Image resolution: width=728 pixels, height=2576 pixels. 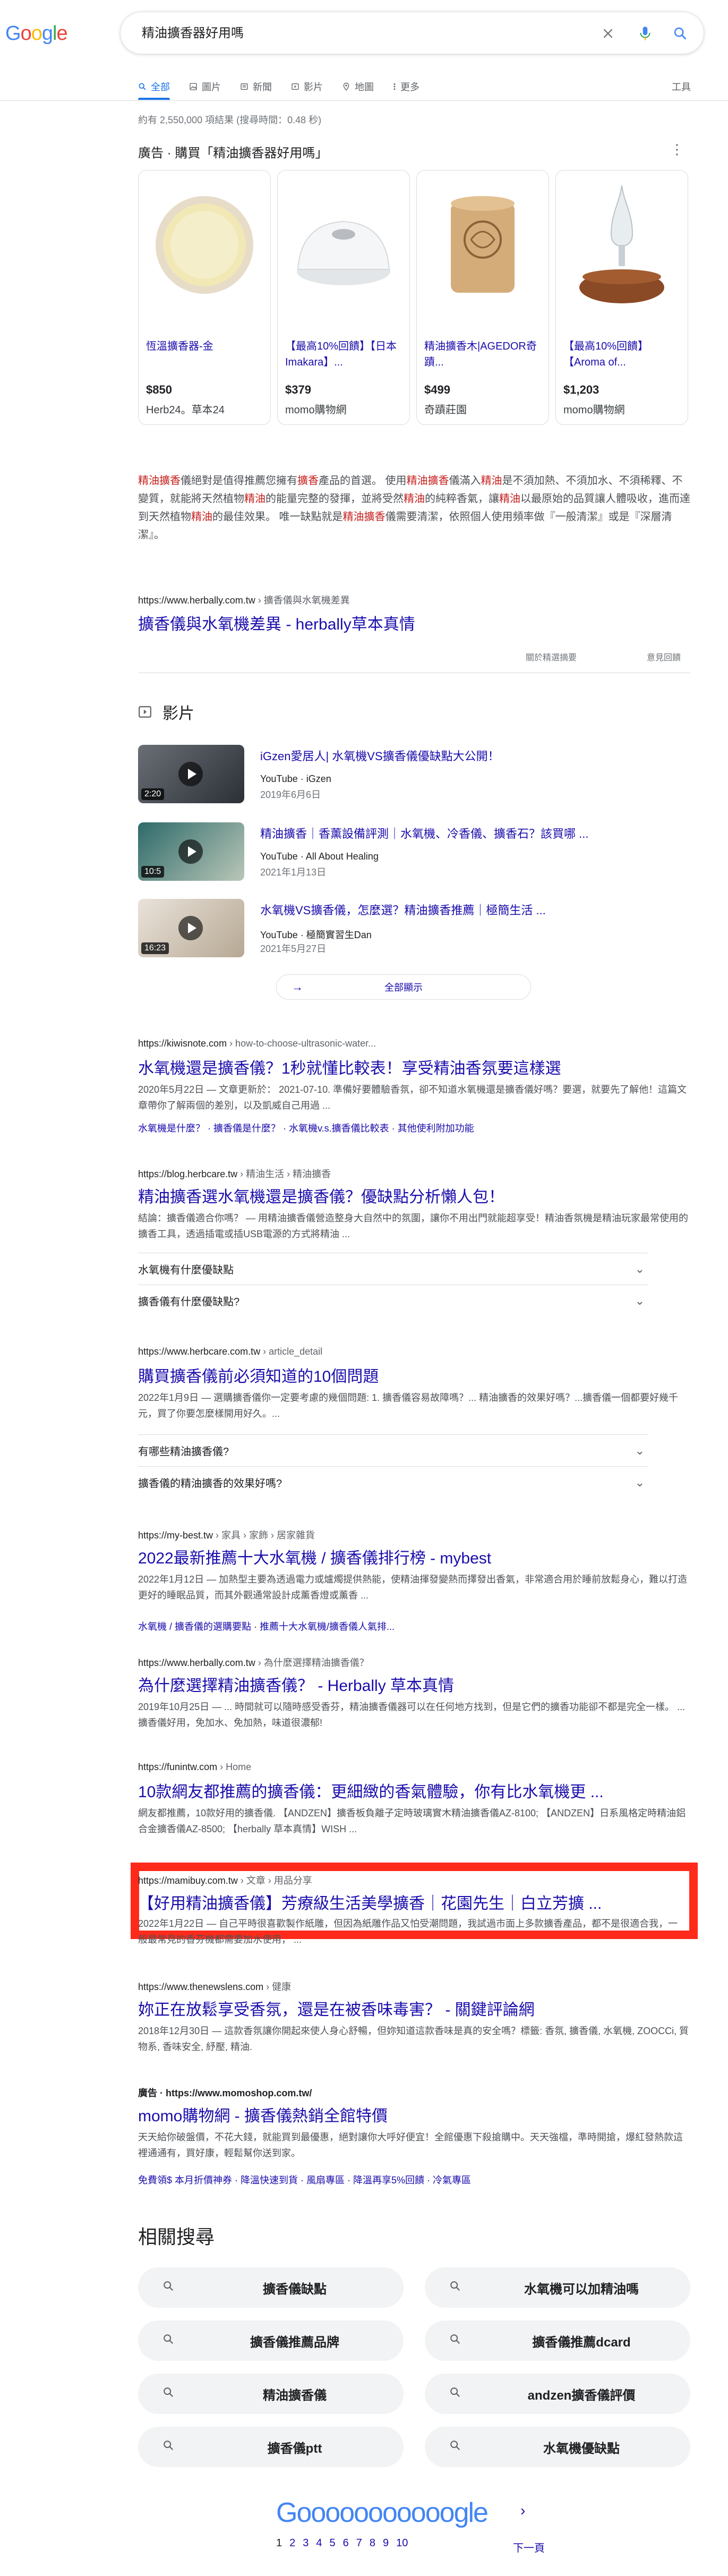 What do you see at coordinates (333, 2543) in the screenshot?
I see `page-link: 5` at bounding box center [333, 2543].